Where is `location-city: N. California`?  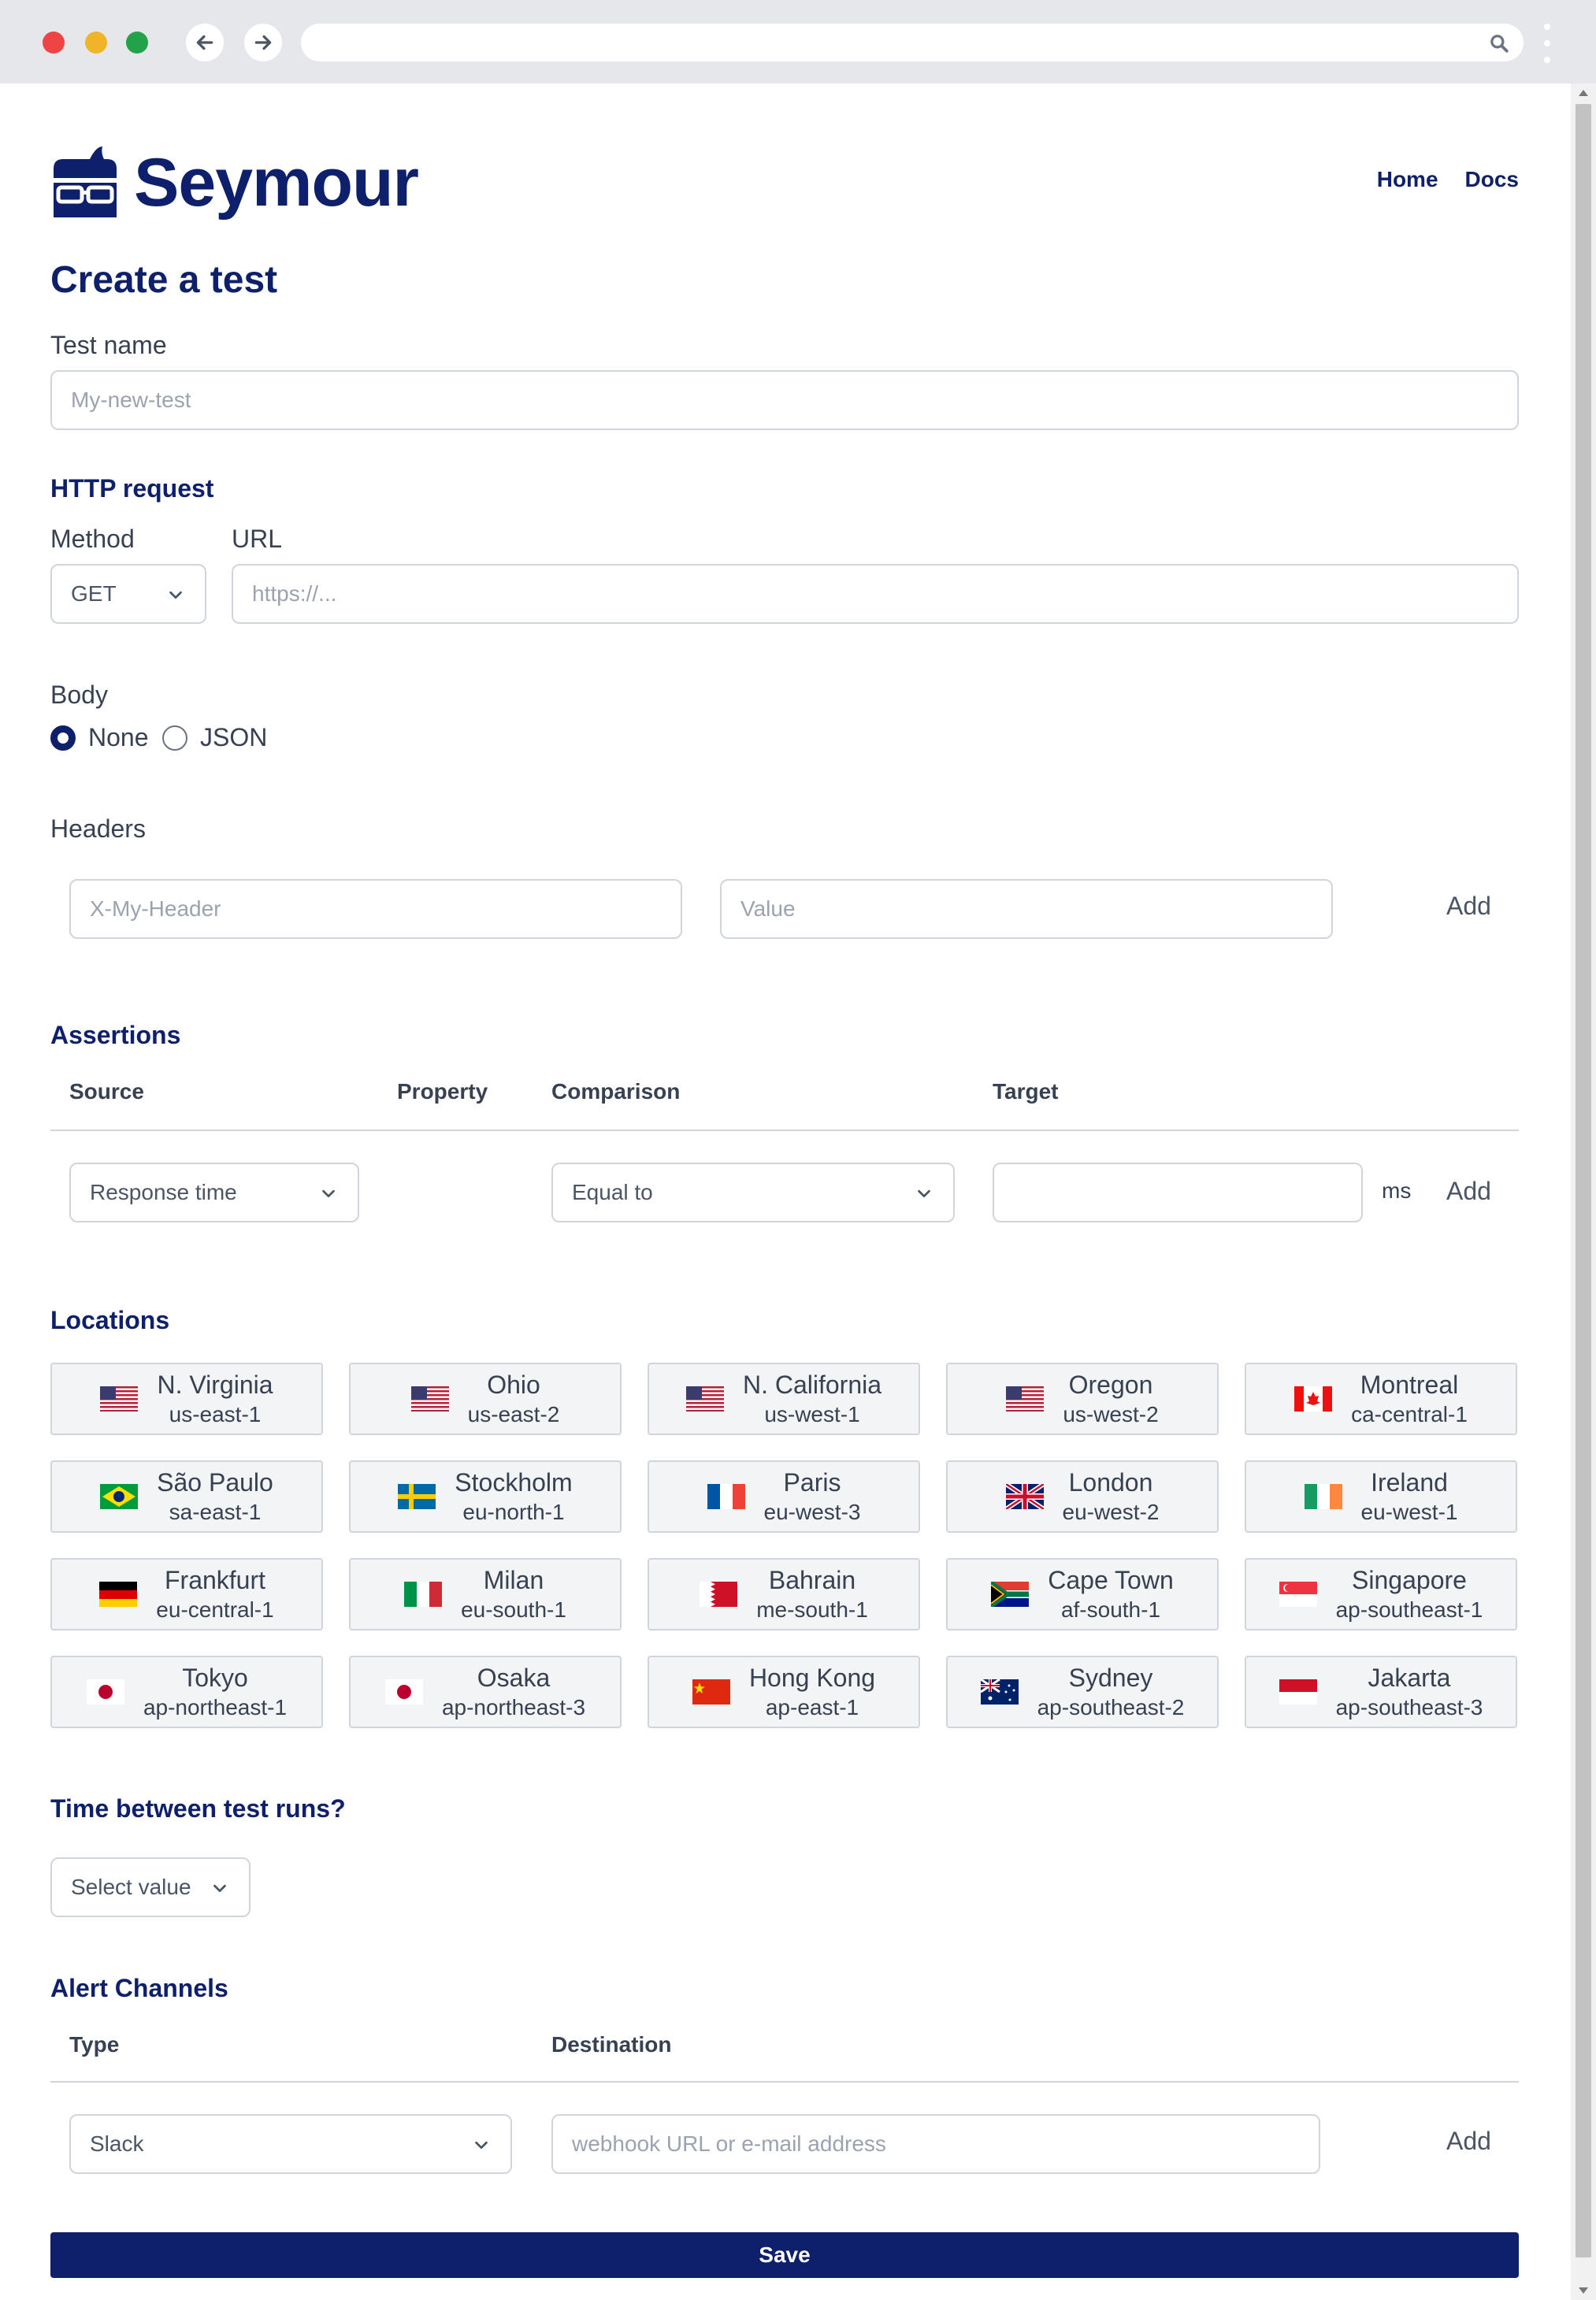
location-city: N. California is located at coordinates (812, 1385).